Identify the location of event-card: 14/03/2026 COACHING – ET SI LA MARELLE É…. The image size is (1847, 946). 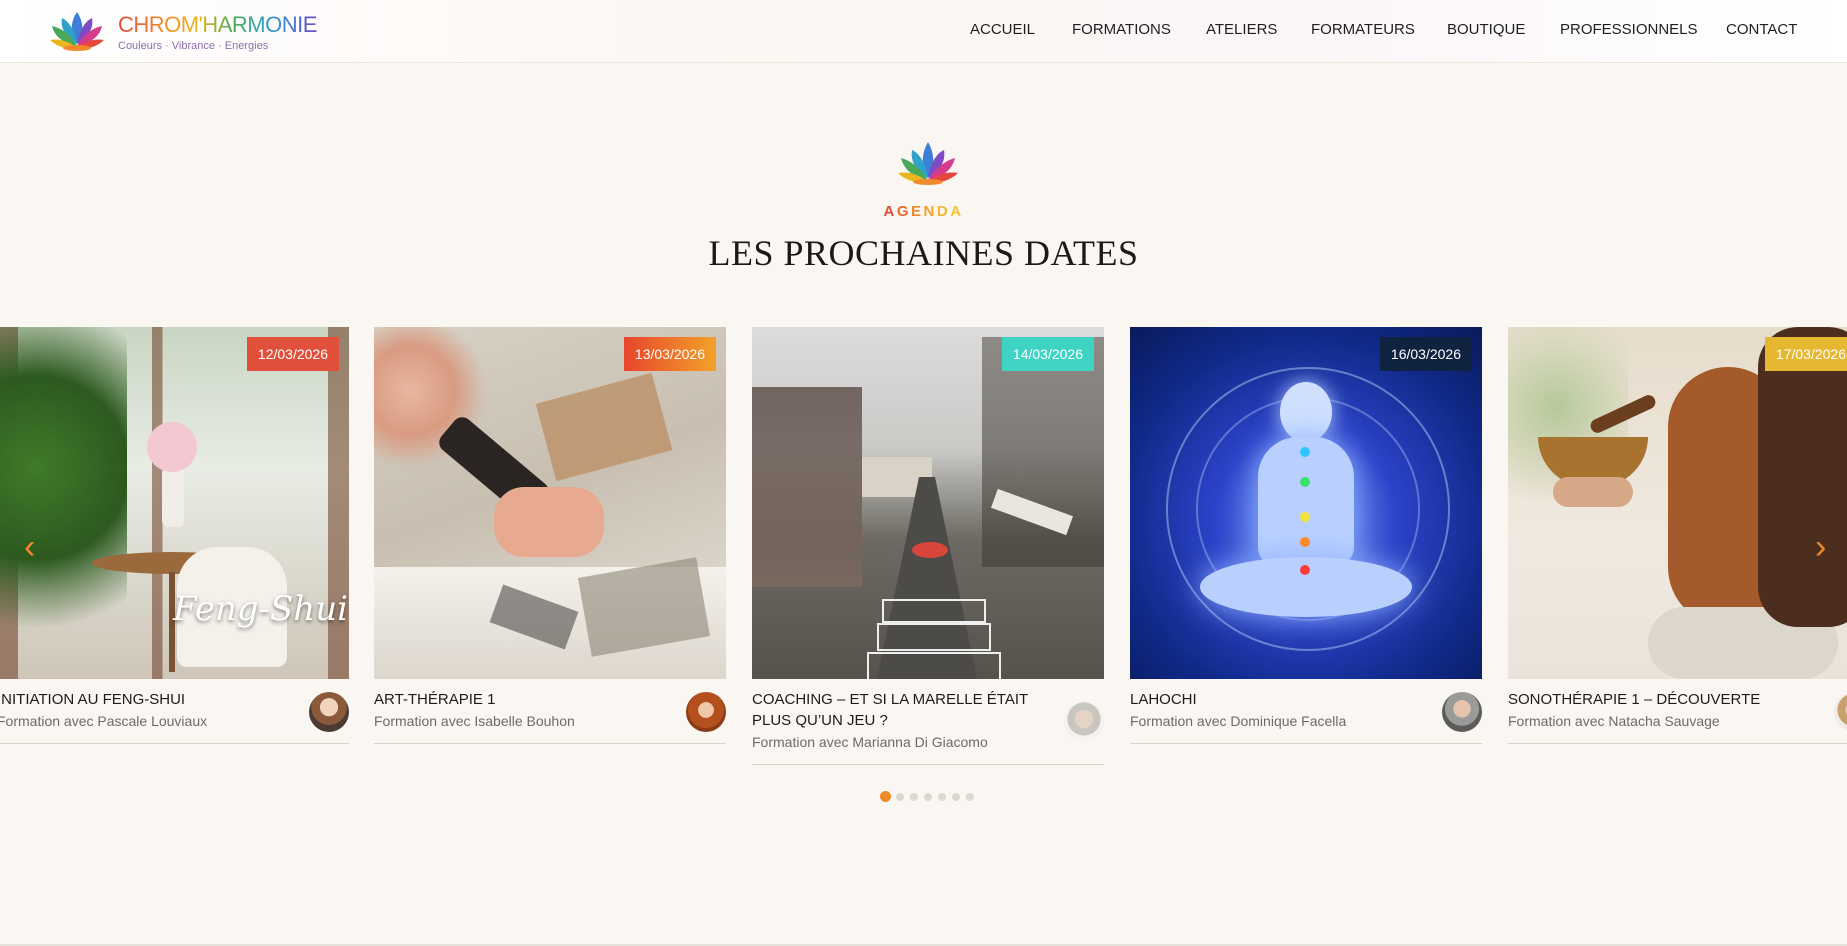
(928, 546).